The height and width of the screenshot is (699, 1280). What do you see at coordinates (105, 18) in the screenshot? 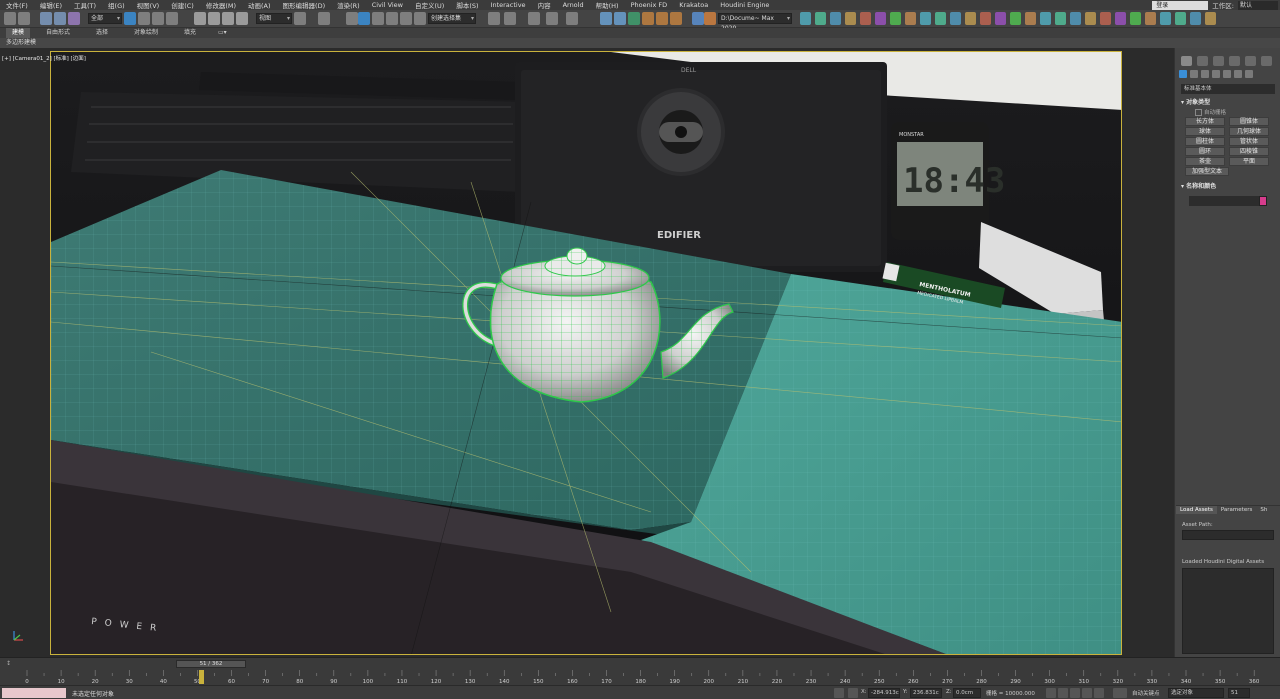
I see `selection-filter-dropdown: 全部` at bounding box center [105, 18].